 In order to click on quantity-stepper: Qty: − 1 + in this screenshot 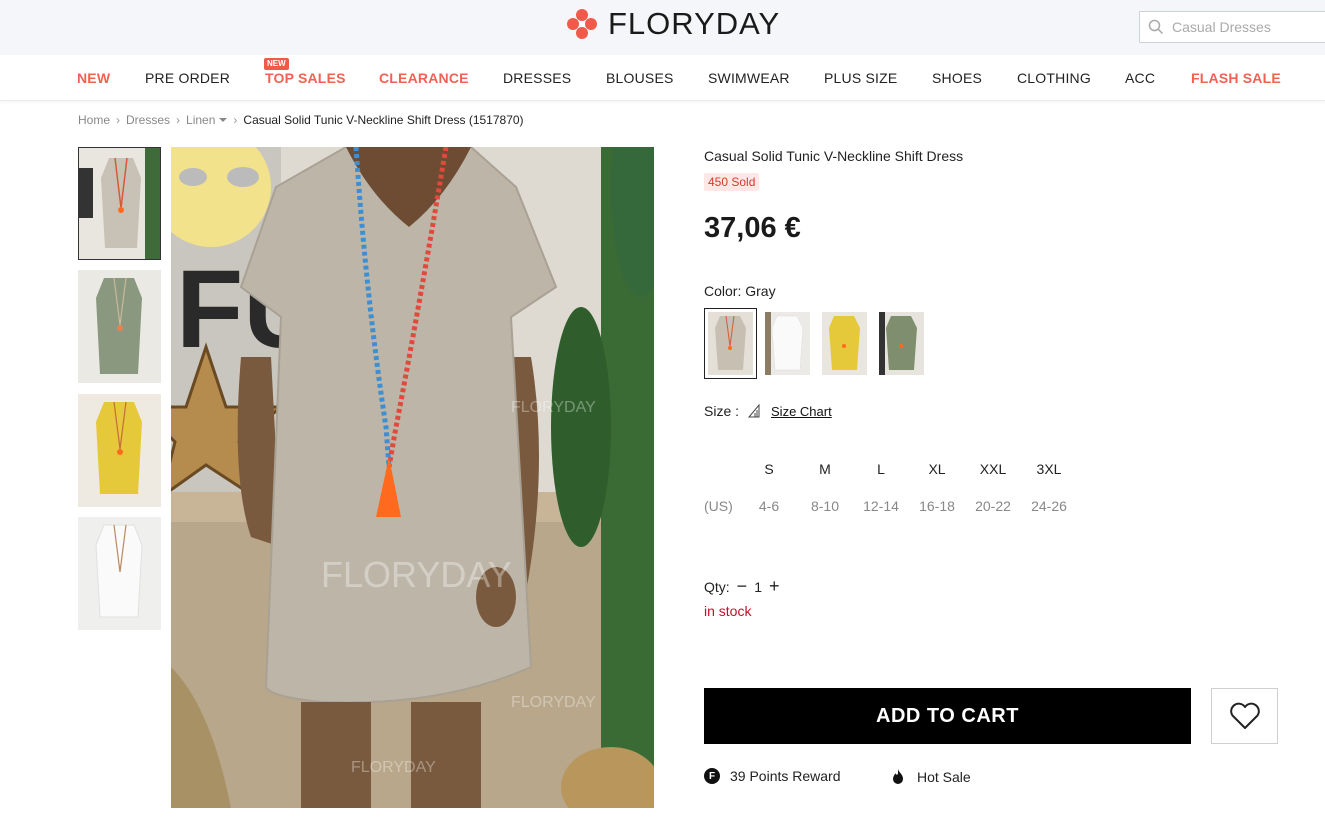, I will do `click(745, 586)`.